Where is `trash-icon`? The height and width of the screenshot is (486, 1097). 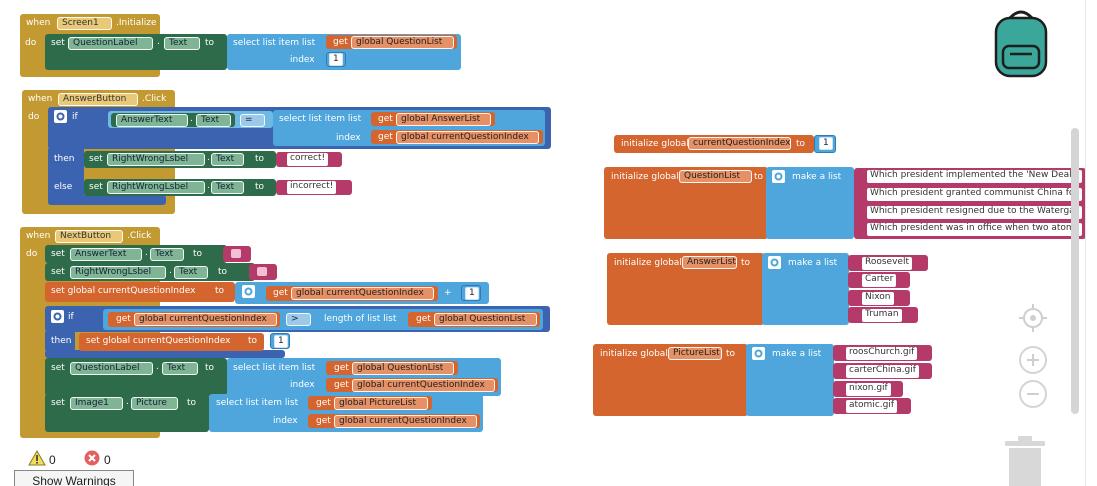
trash-icon is located at coordinates (1025, 460).